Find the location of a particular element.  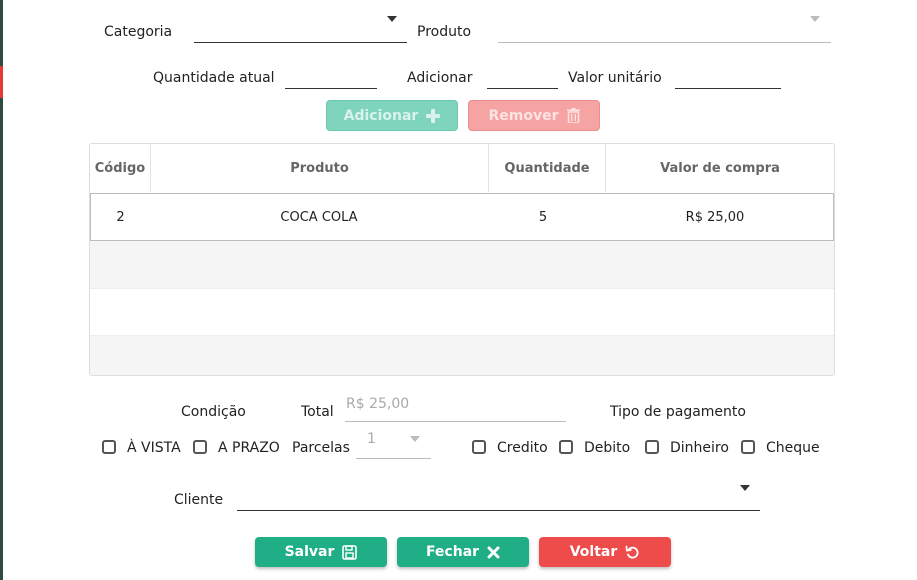

parcelas-dropdown-icon is located at coordinates (415, 439).